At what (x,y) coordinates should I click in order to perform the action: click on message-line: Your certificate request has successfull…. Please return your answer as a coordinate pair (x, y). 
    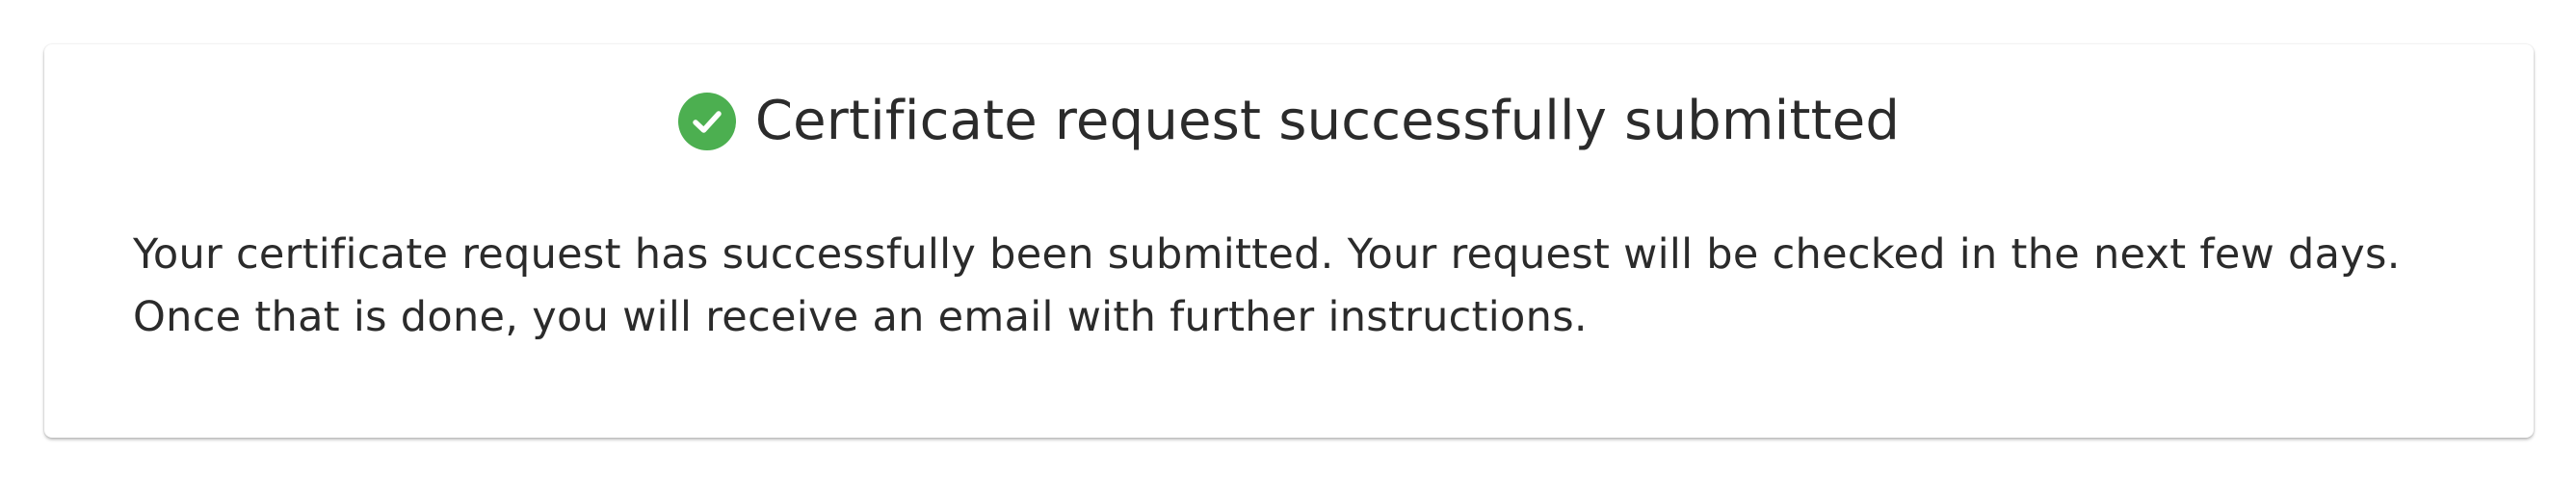
    Looking at the image, I should click on (1267, 254).